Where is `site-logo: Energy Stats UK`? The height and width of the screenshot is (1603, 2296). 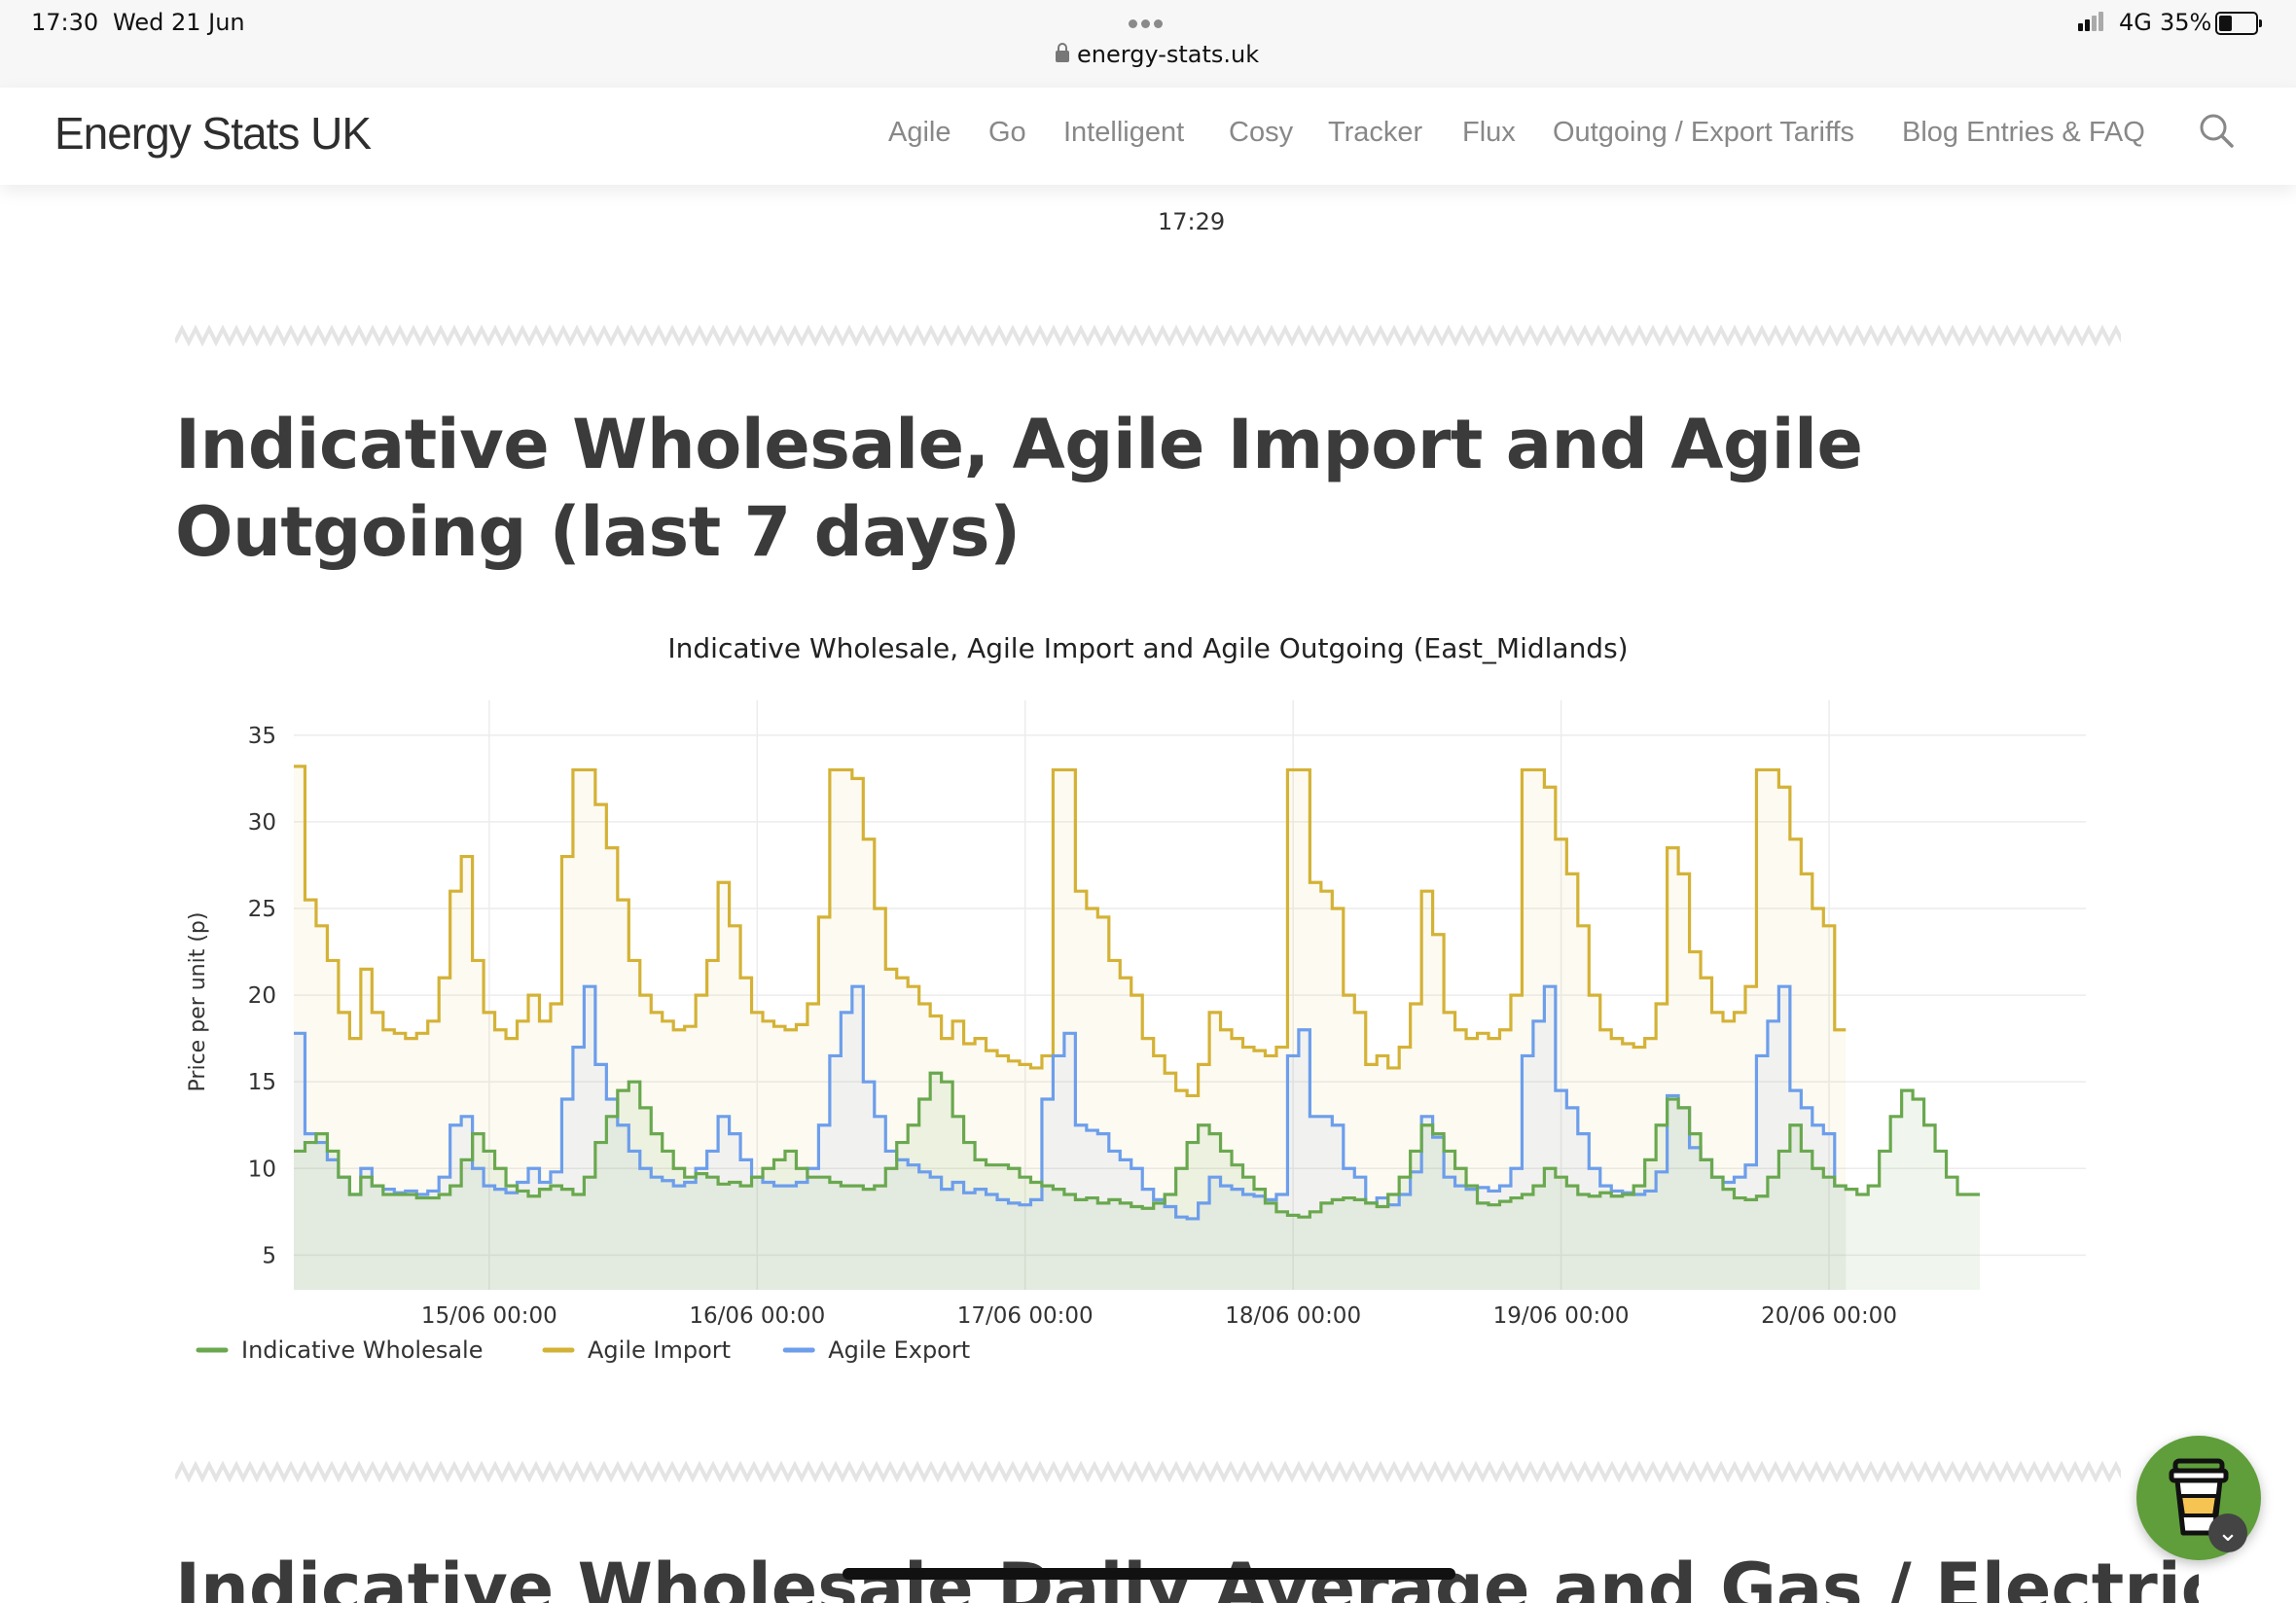
site-logo: Energy Stats UK is located at coordinates (213, 133).